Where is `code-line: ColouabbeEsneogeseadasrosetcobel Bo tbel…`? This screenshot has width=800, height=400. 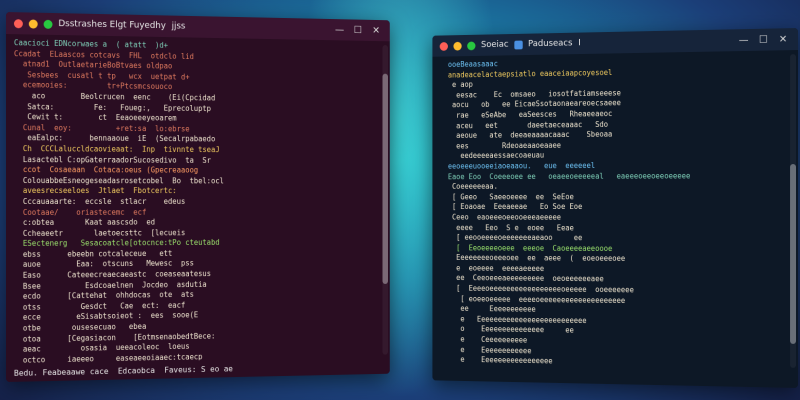 code-line: ColouabbeEsneogeseadasrosetcobel Bo tbel… is located at coordinates (193, 181).